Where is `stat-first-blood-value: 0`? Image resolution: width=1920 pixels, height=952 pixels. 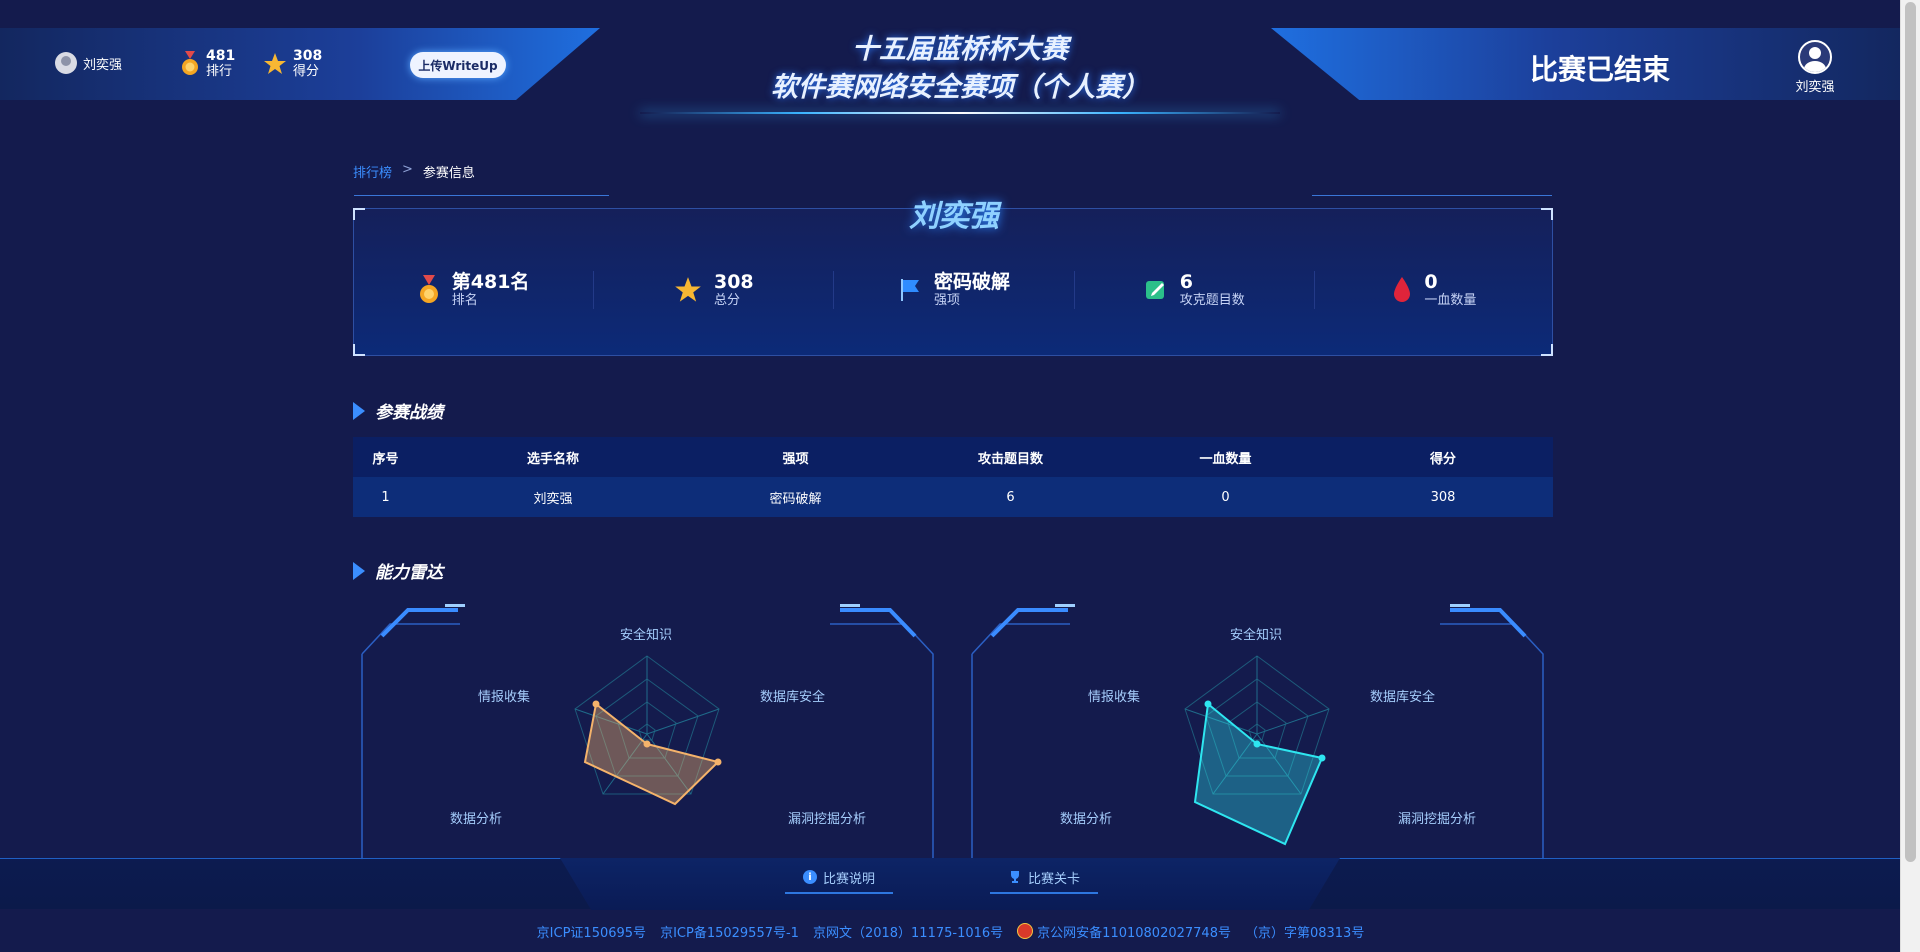 stat-first-blood-value: 0 is located at coordinates (1431, 282).